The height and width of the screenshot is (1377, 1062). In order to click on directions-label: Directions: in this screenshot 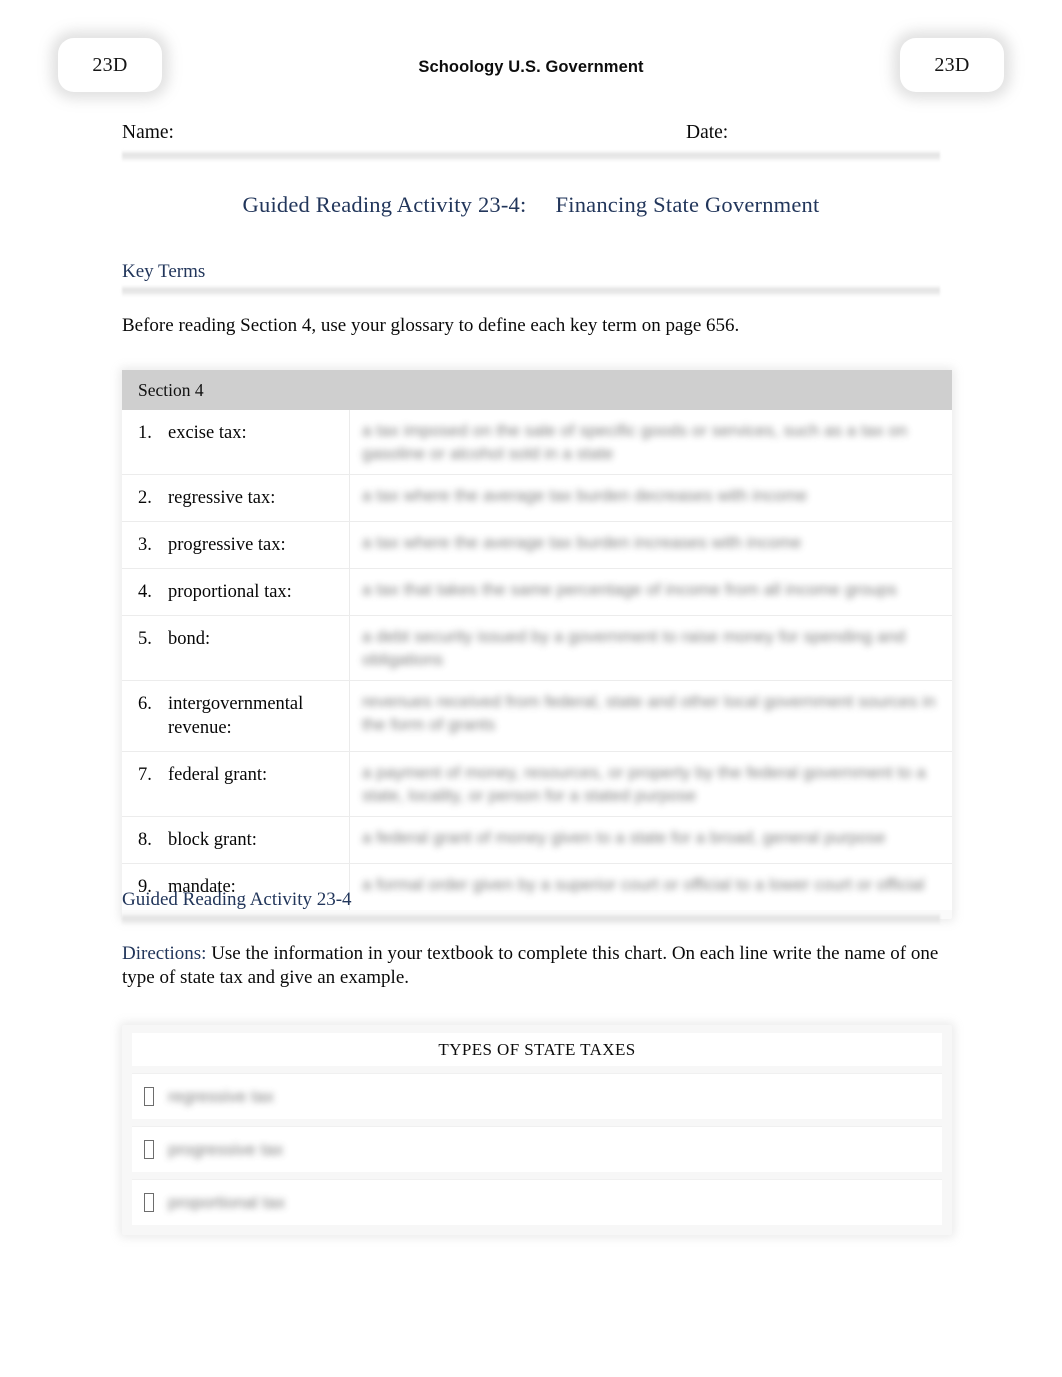, I will do `click(164, 953)`.